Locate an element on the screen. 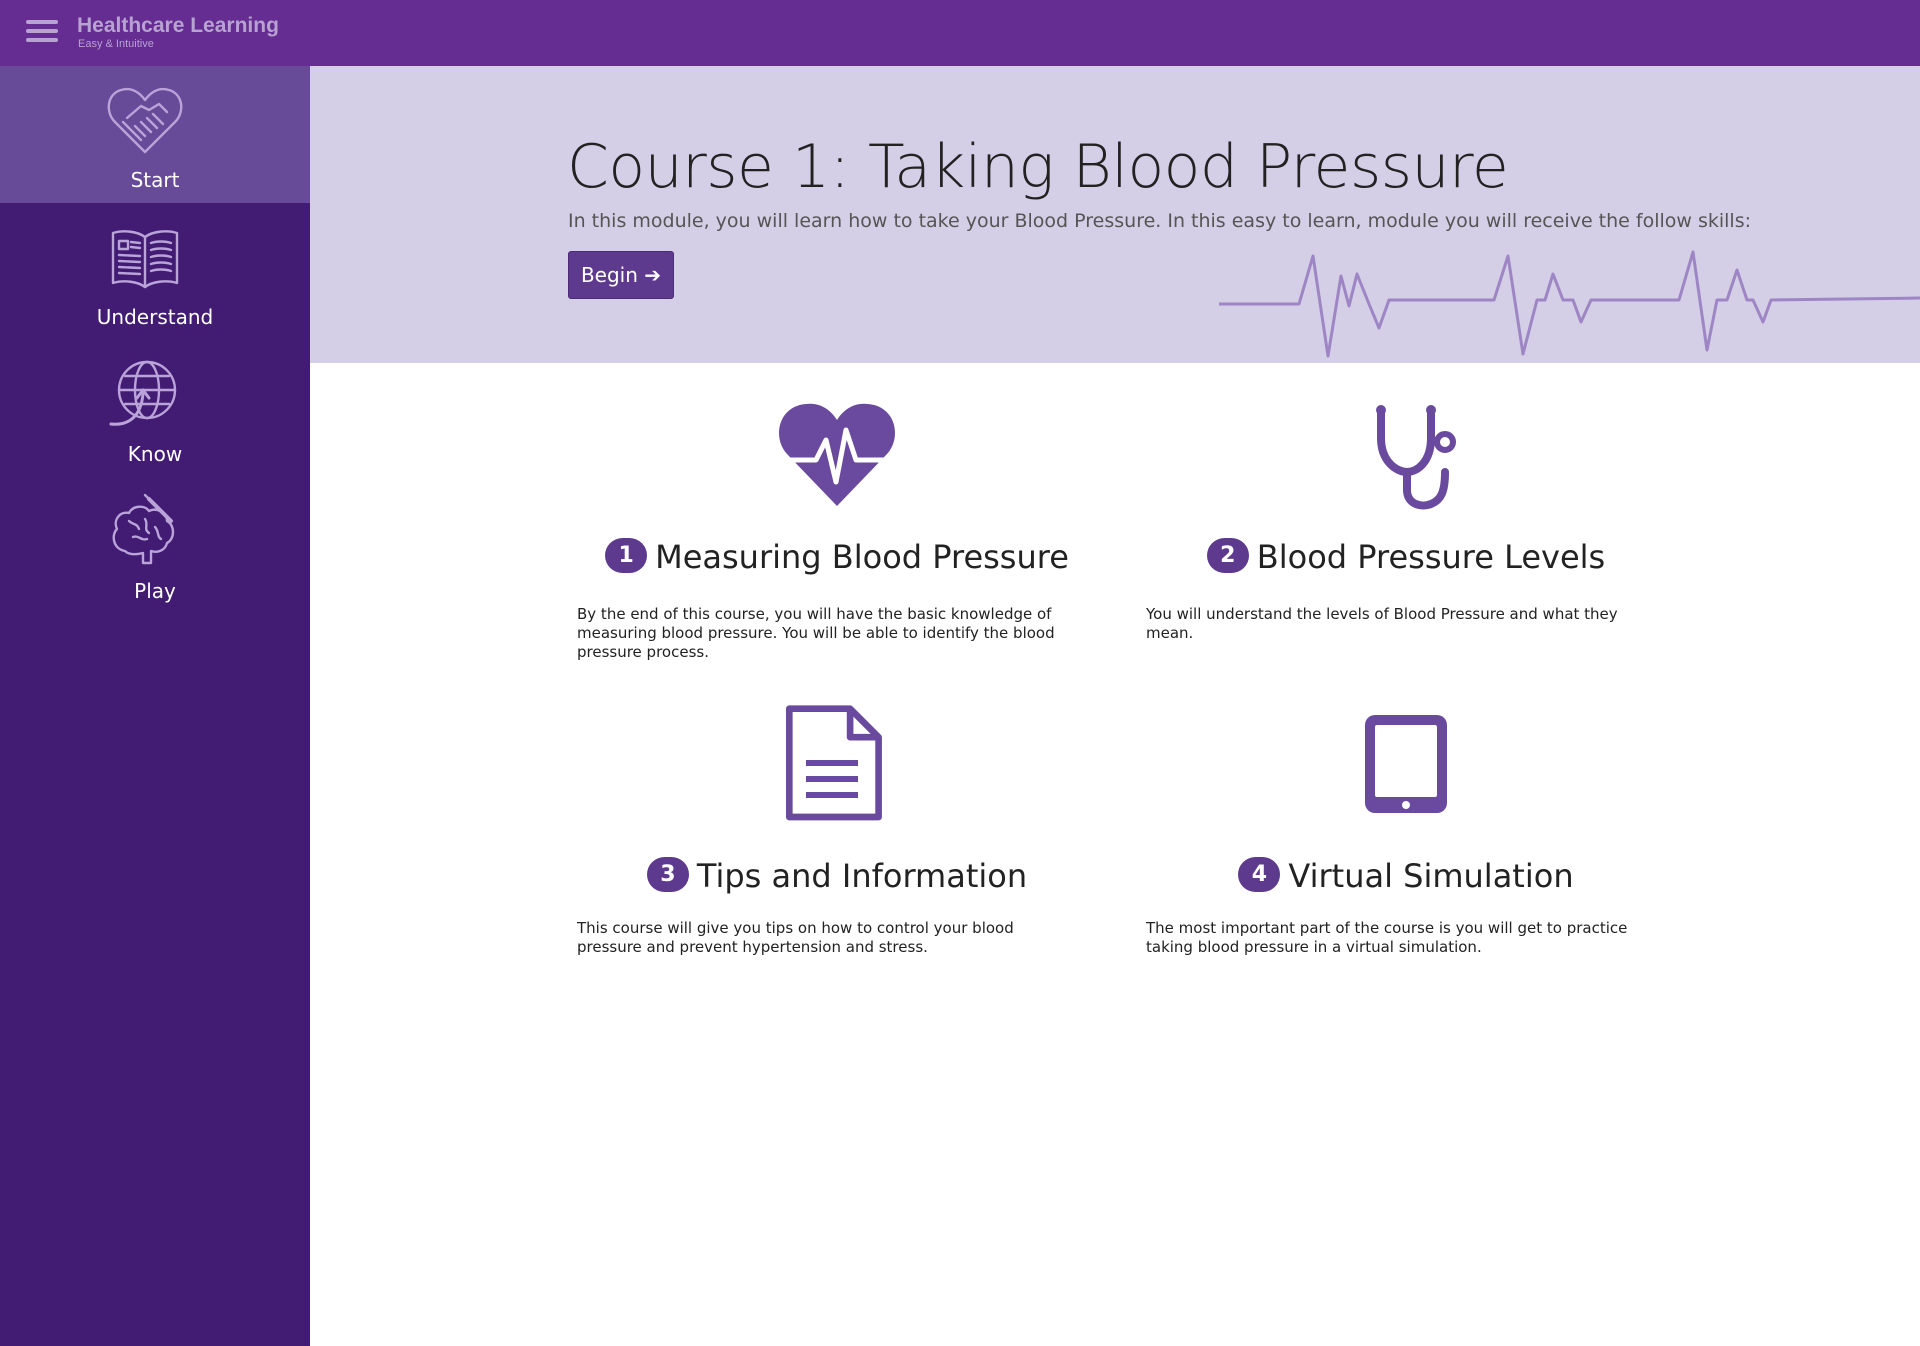 The image size is (1920, 1346). sidebar-item-start: Start is located at coordinates (155, 134).